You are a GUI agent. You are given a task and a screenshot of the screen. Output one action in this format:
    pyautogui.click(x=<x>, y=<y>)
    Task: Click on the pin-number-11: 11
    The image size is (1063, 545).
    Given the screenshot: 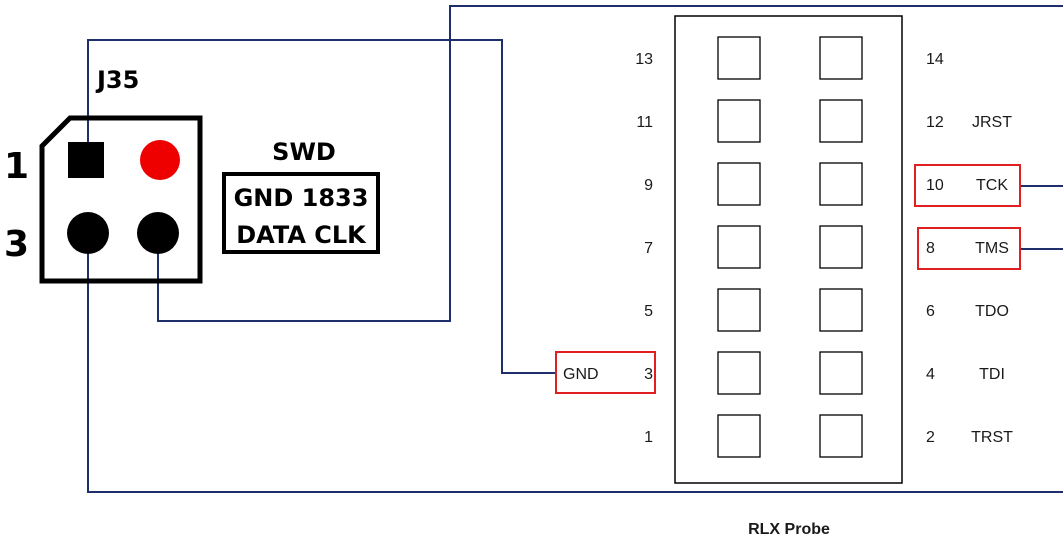 What is the action you would take?
    pyautogui.click(x=644, y=122)
    